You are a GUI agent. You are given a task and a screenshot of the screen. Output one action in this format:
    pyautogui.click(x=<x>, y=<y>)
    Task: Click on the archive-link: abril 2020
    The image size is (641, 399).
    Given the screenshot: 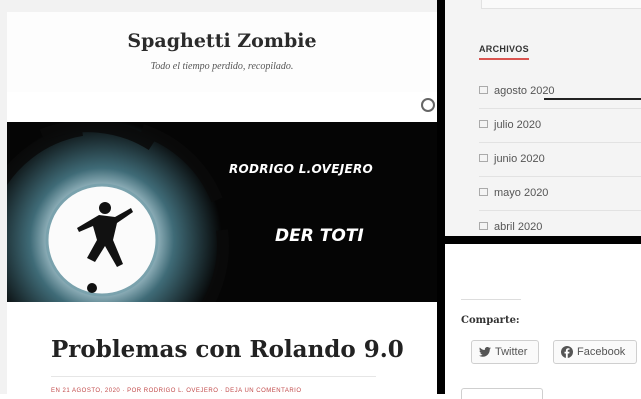 What is the action you would take?
    pyautogui.click(x=518, y=227)
    